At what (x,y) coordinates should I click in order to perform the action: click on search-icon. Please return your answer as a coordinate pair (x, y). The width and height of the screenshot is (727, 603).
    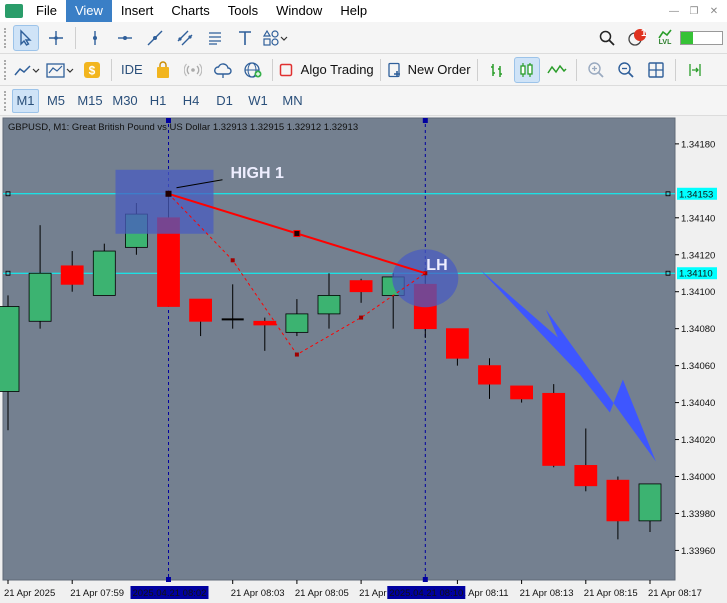
    Looking at the image, I should click on (607, 38).